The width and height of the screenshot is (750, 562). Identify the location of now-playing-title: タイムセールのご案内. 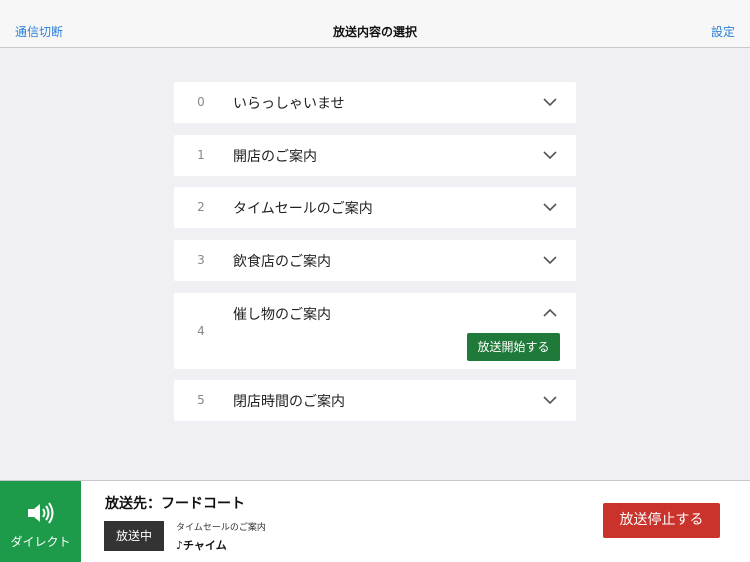
(221, 528).